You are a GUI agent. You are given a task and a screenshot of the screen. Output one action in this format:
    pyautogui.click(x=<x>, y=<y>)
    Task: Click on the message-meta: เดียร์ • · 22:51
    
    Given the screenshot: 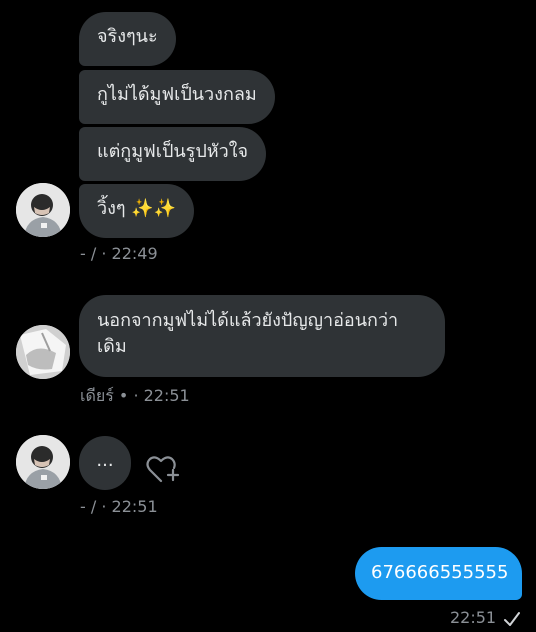 What is the action you would take?
    pyautogui.click(x=135, y=395)
    